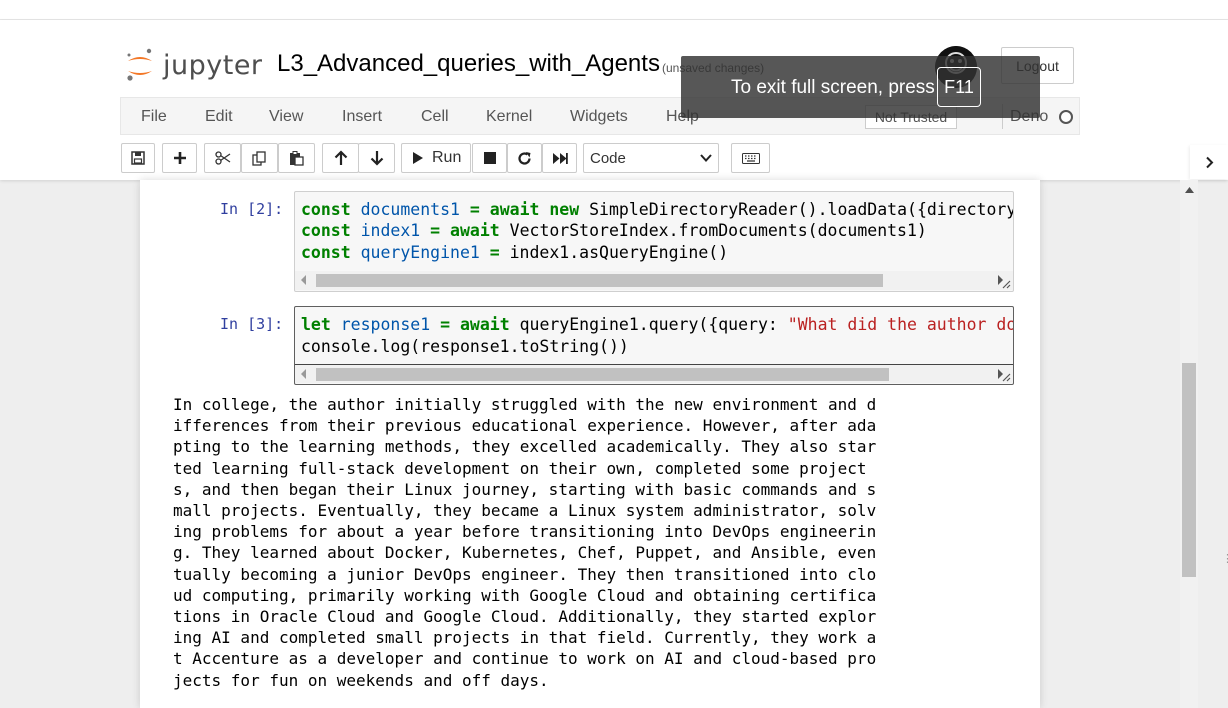  What do you see at coordinates (509, 117) in the screenshot?
I see `menu-kernel: Kernel` at bounding box center [509, 117].